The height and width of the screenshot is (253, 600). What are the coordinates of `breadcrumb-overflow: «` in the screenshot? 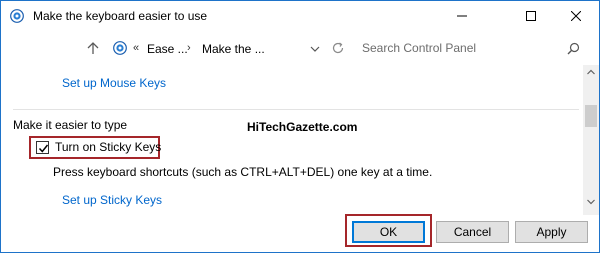 It's located at (136, 48).